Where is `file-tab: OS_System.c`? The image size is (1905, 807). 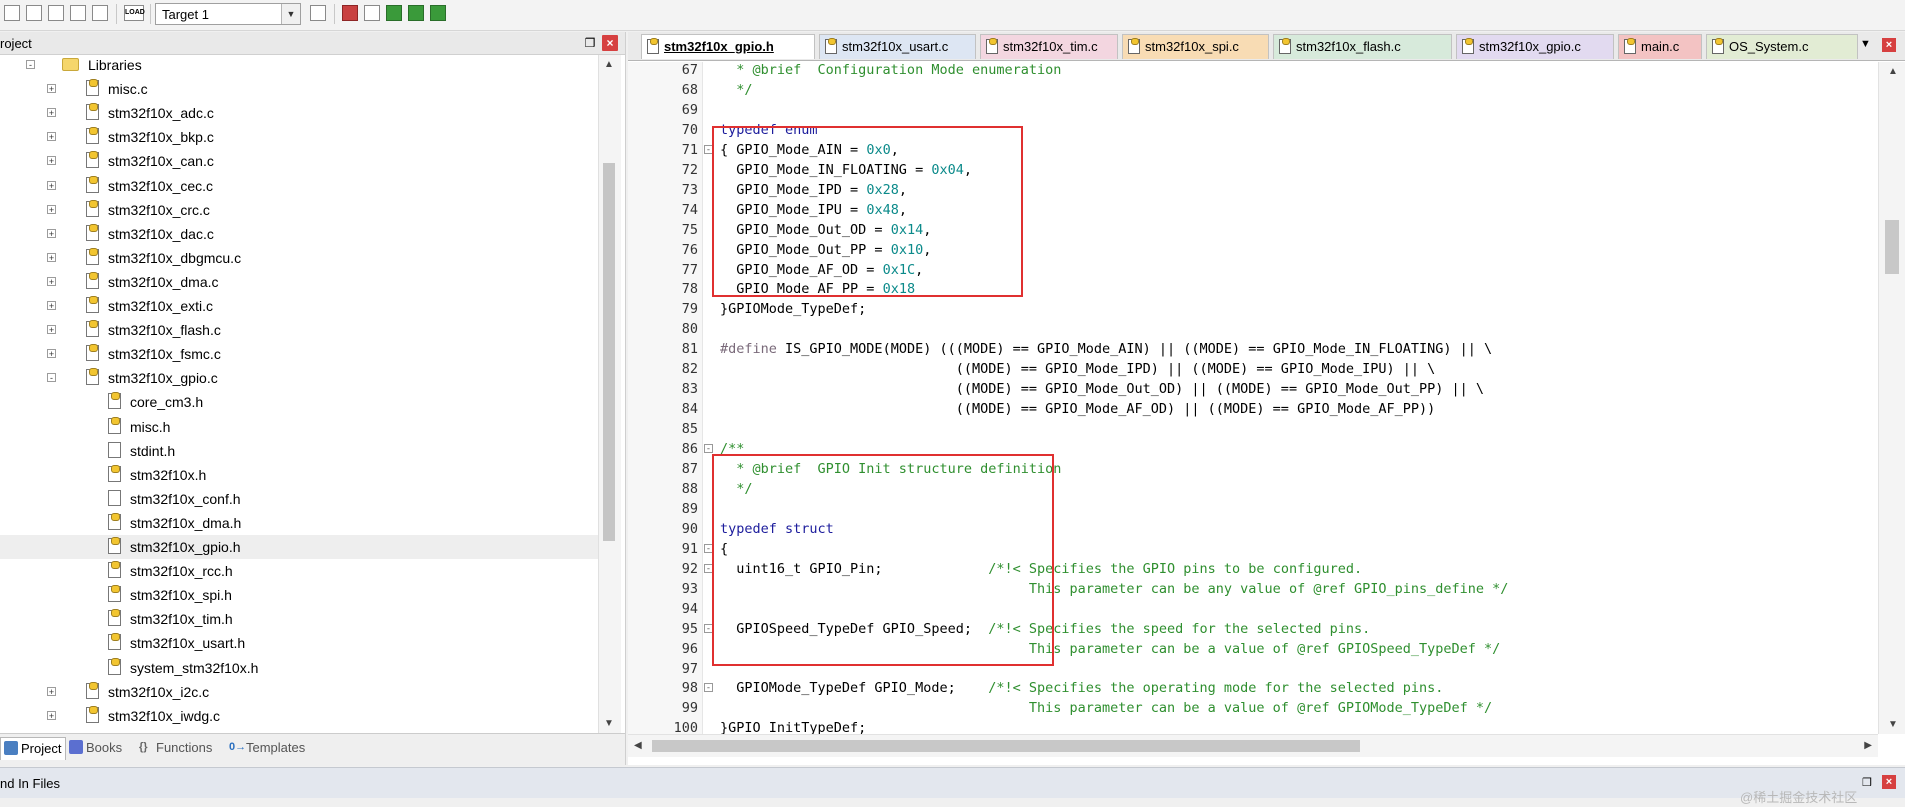
file-tab: OS_System.c is located at coordinates (1782, 46).